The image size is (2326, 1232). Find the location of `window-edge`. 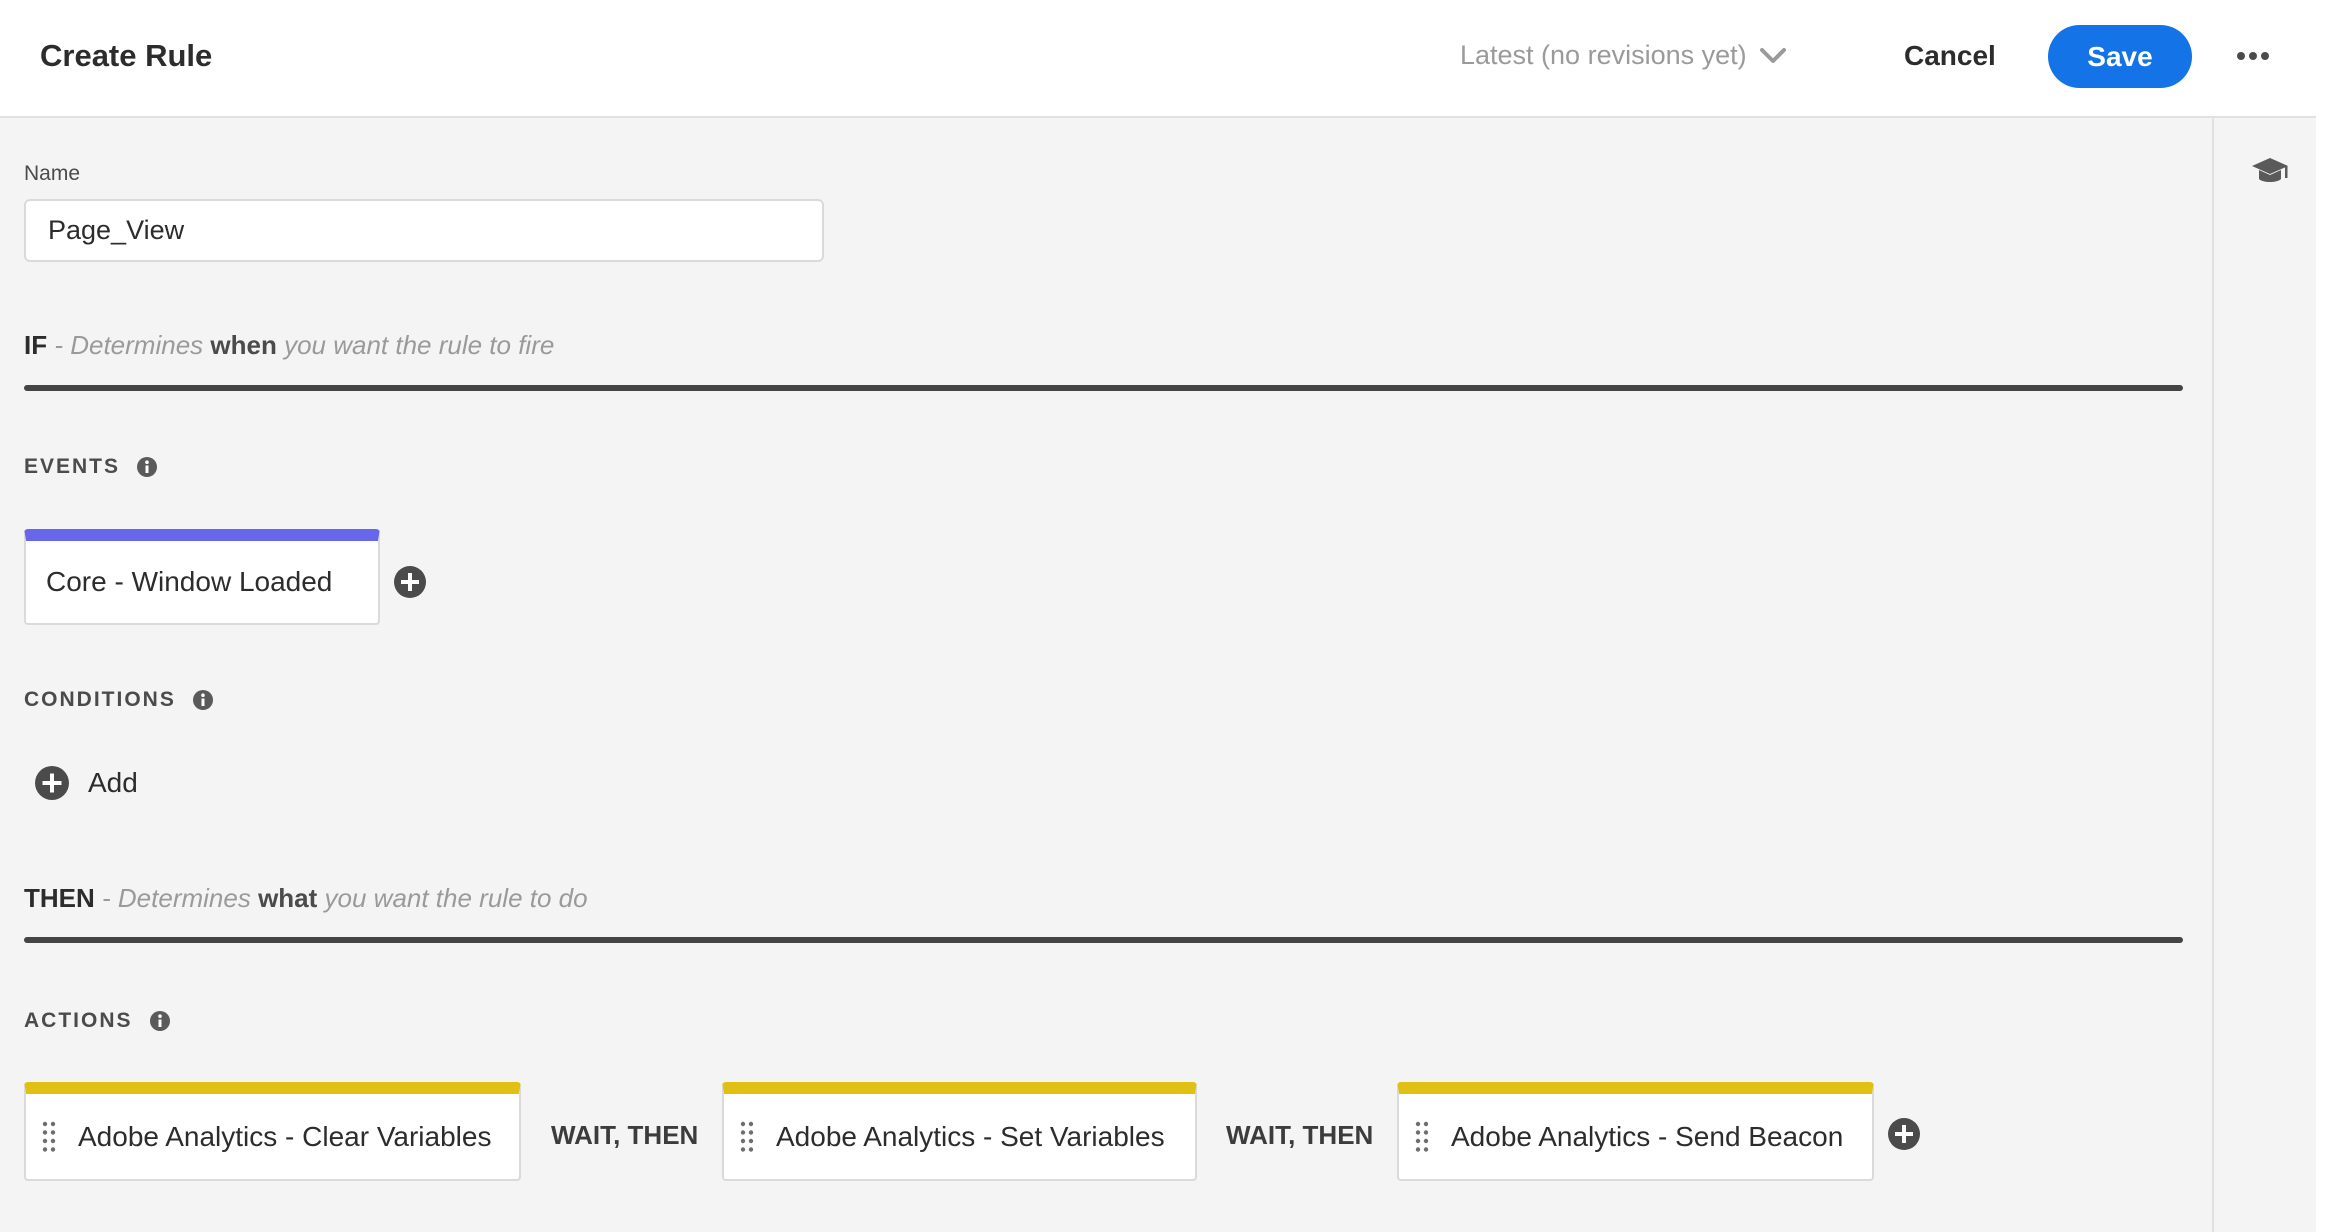

window-edge is located at coordinates (2321, 616).